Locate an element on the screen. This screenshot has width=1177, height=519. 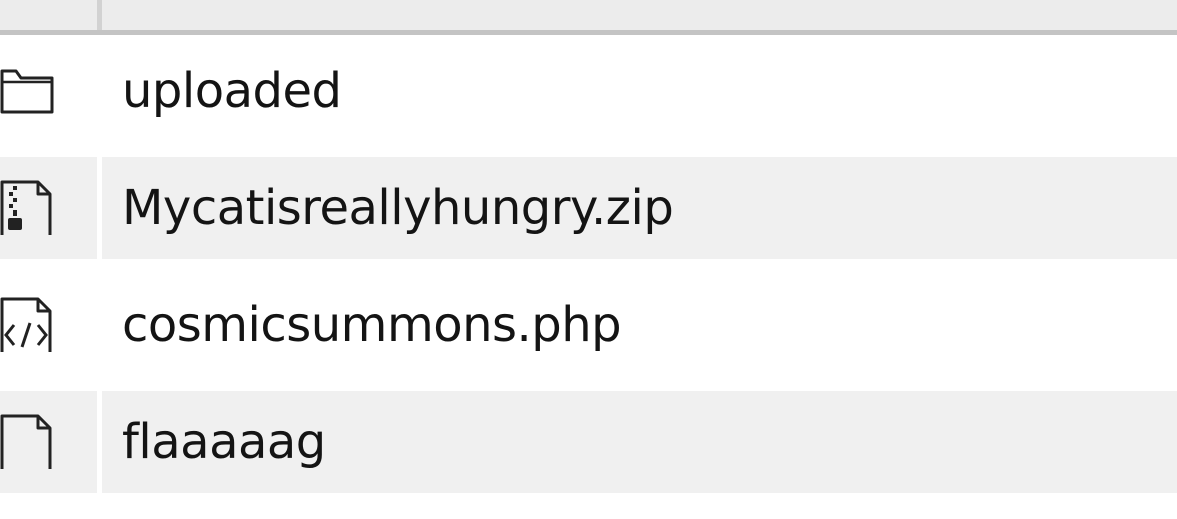
zip-file-icon is located at coordinates (26, 207).